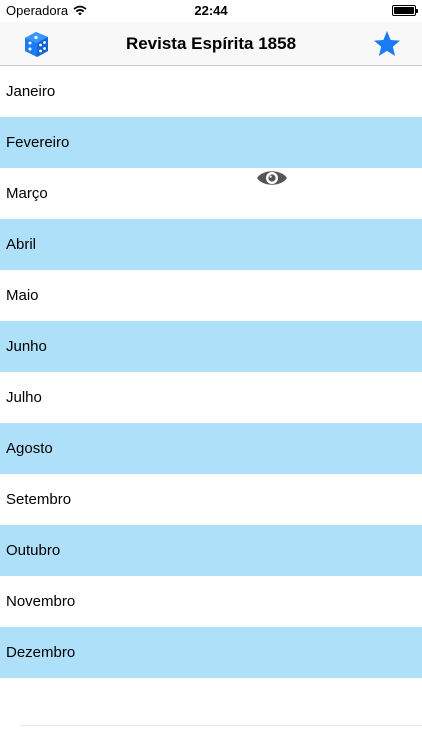 The image size is (422, 750). Describe the element at coordinates (405, 10) in the screenshot. I see `battery-icon` at that location.